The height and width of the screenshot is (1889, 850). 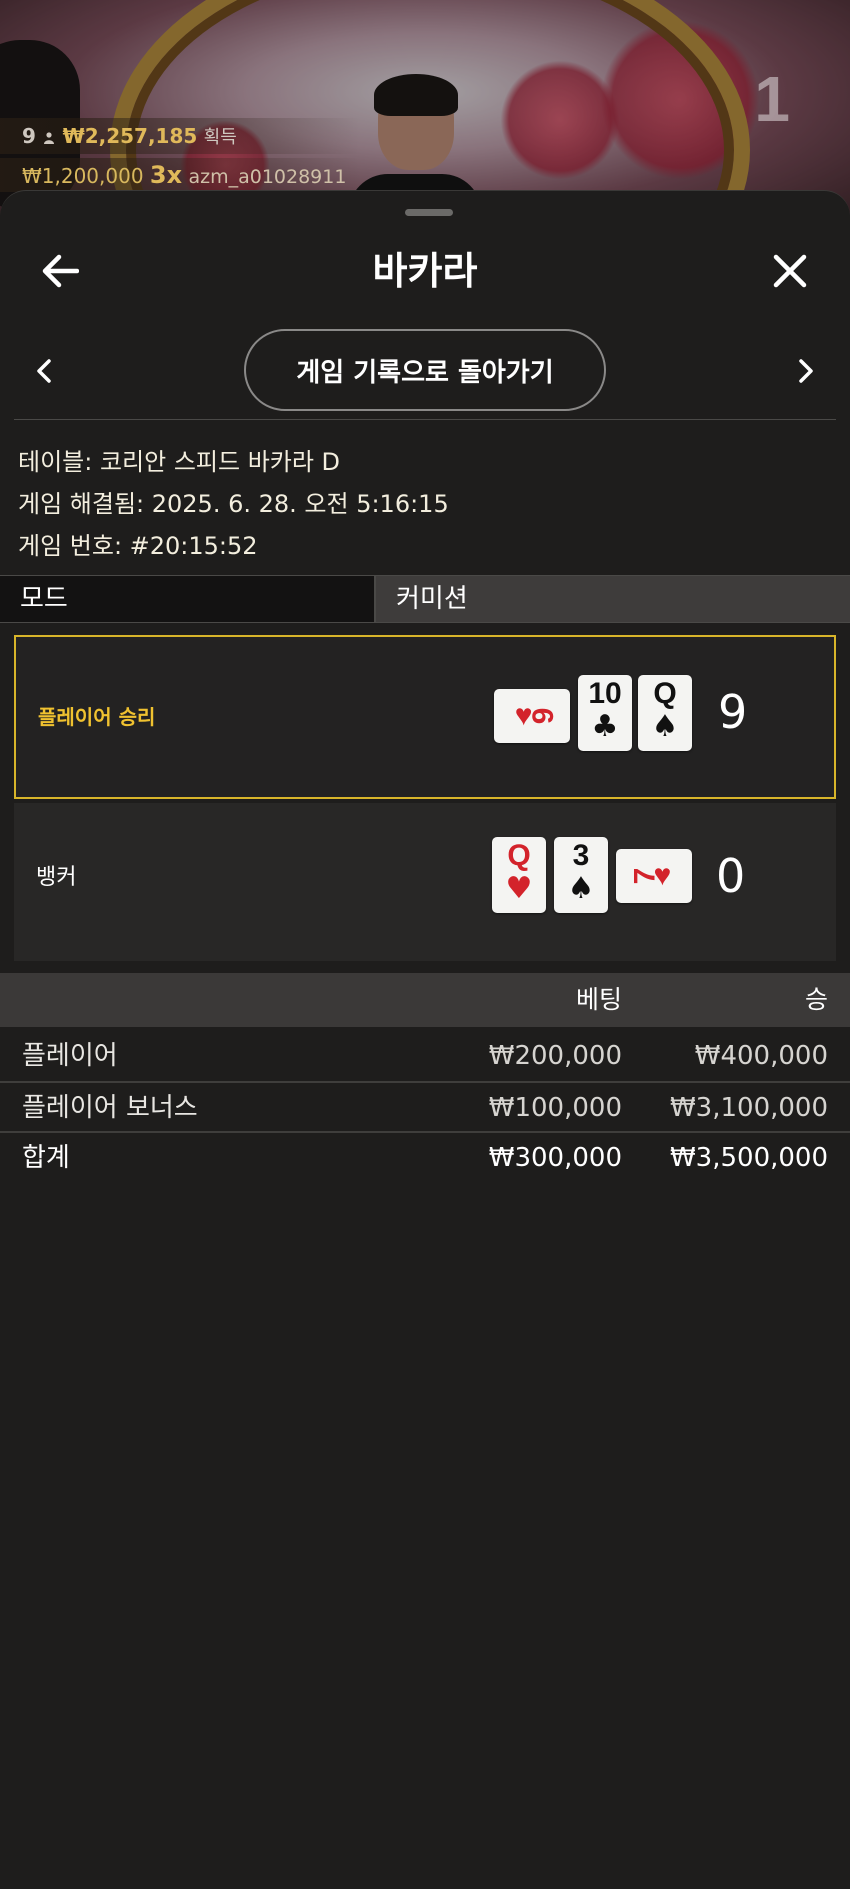 What do you see at coordinates (598, 999) in the screenshot?
I see `bet-column-header: 베팅` at bounding box center [598, 999].